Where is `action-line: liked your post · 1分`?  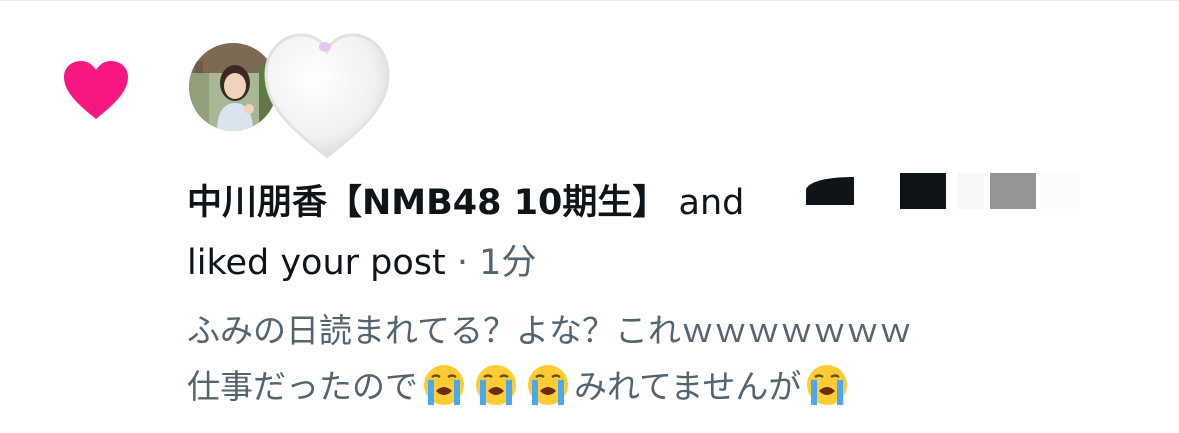
action-line: liked your post · 1分 is located at coordinates (361, 263).